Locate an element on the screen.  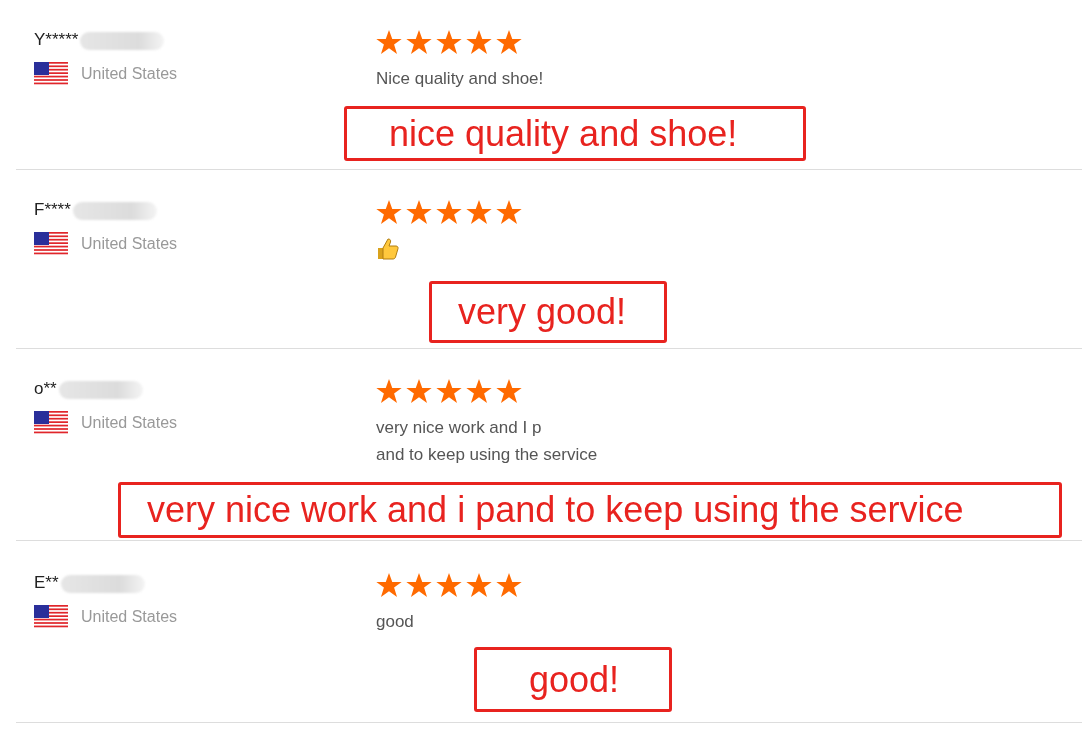
thumbs-up-icon is located at coordinates (388, 249).